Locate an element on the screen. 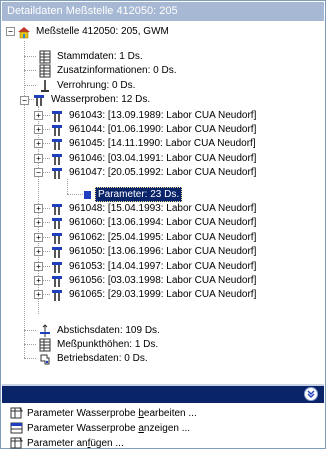  tree-item-messpunkthoehen: Meßpunkthöhen: 1 Ds. is located at coordinates (99, 344).